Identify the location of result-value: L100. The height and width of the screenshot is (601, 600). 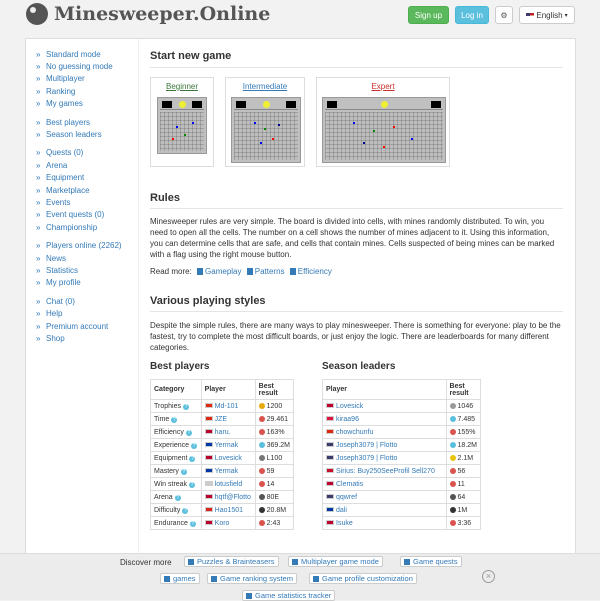
(274, 458).